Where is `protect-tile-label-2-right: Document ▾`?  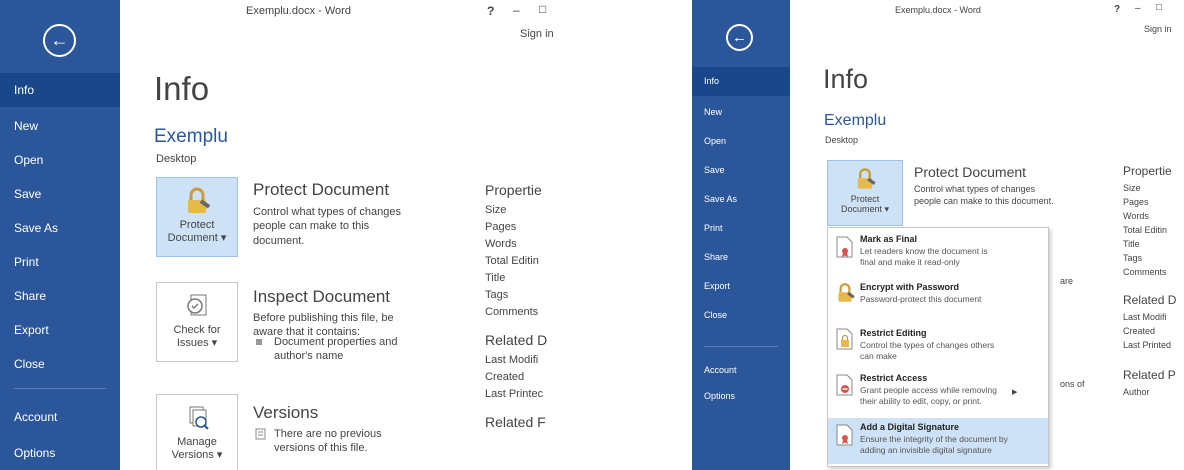 protect-tile-label-2-right: Document ▾ is located at coordinates (865, 209).